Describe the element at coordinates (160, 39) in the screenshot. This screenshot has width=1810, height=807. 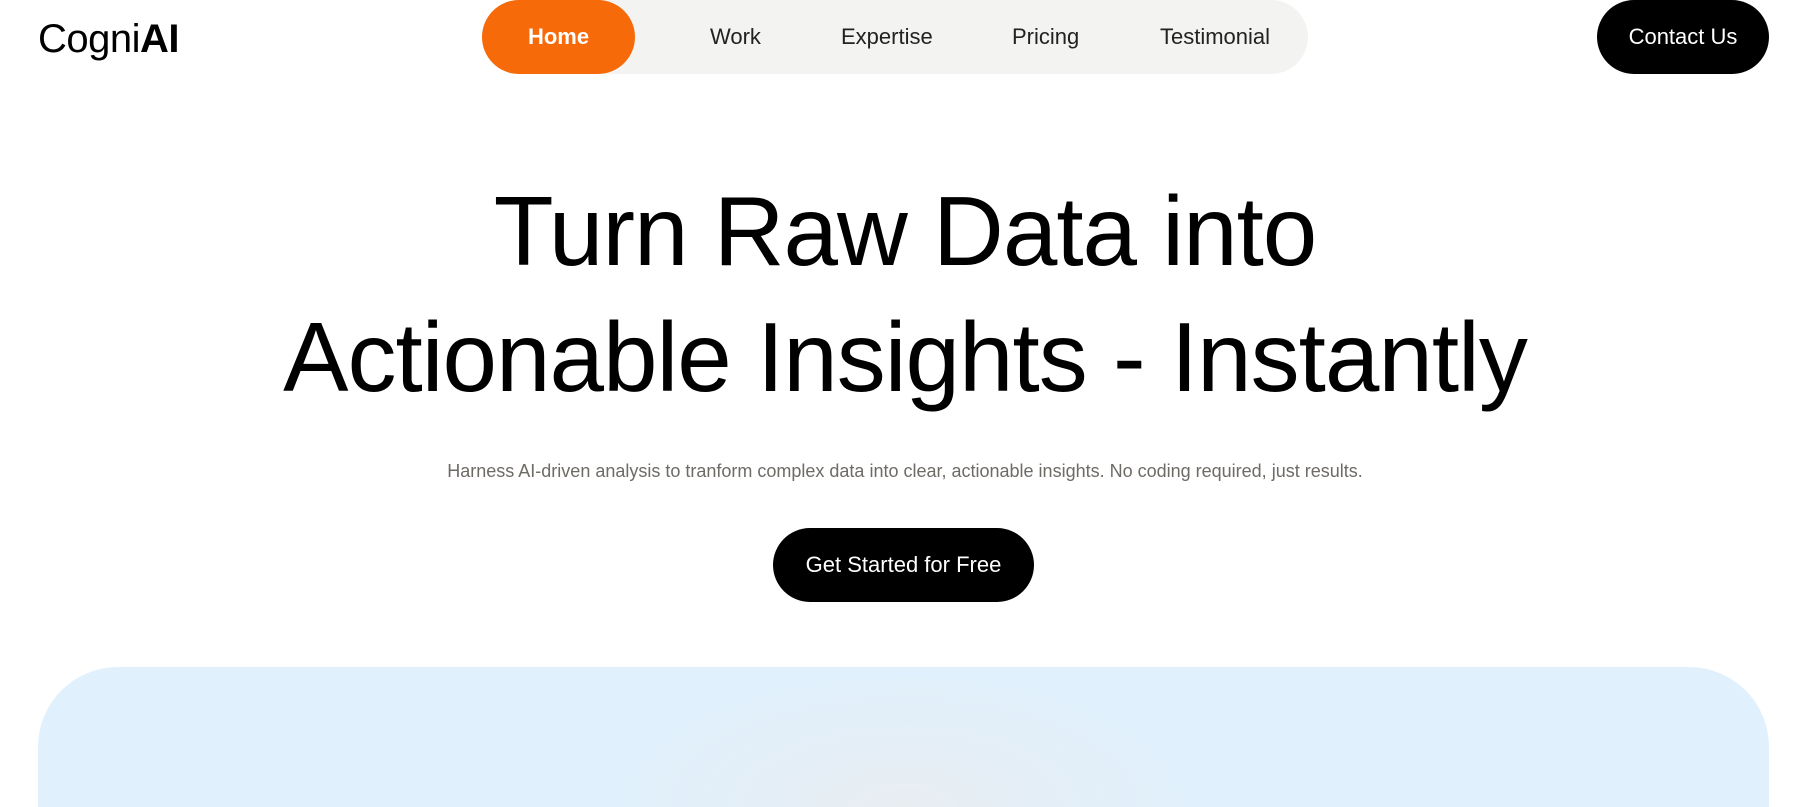
I see `brand-name-suffix: AI` at that location.